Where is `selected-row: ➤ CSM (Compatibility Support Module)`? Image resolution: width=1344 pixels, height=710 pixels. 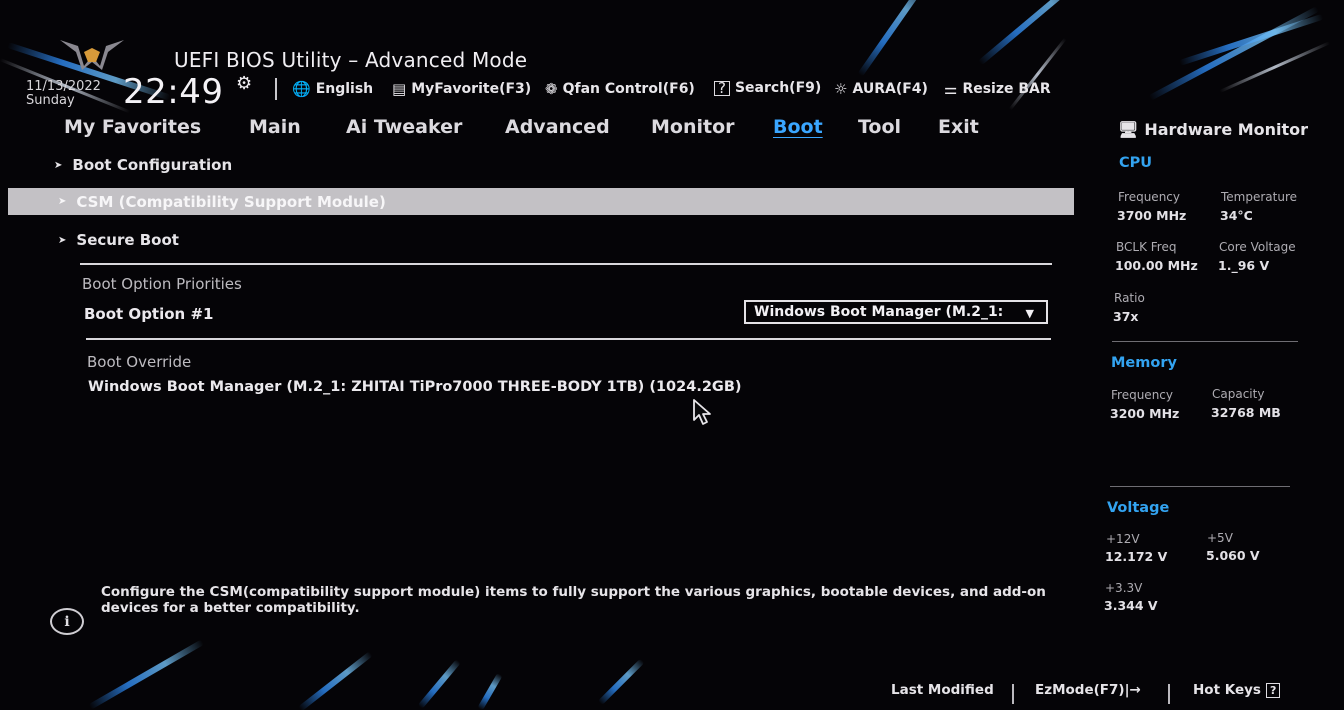
selected-row: ➤ CSM (Compatibility Support Module) is located at coordinates (541, 201).